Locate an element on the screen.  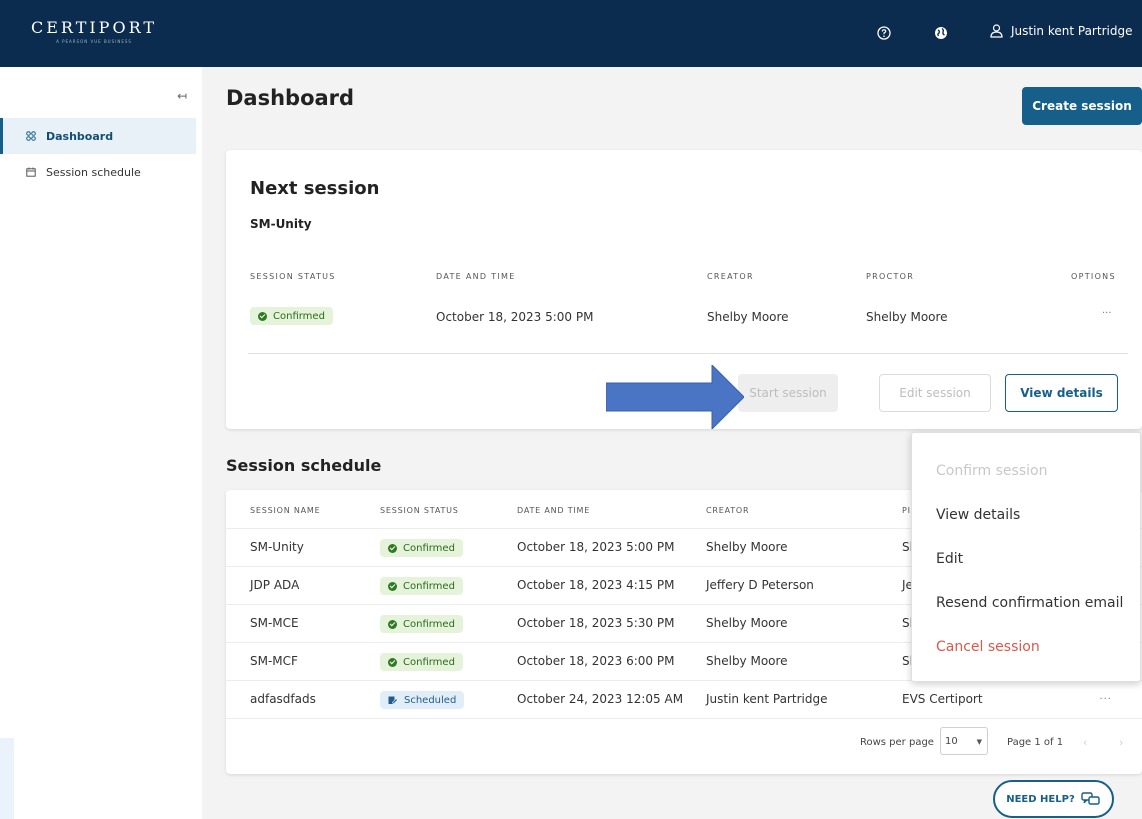
menu-item-view-details: View details is located at coordinates (978, 515).